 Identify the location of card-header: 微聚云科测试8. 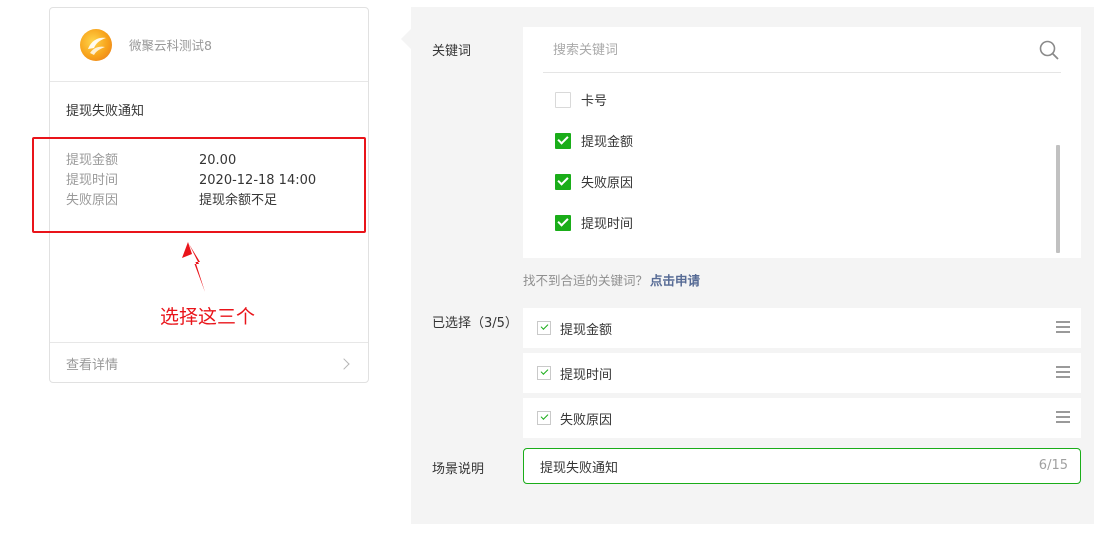
(209, 45).